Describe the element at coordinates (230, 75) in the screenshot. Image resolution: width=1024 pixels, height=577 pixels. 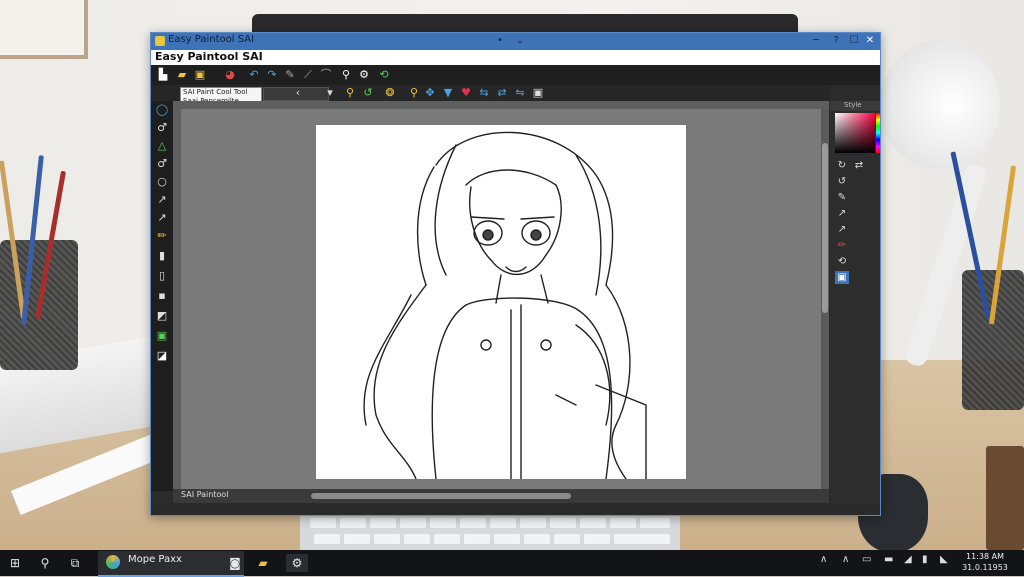
I see `color-picker-icon: ◕` at that location.